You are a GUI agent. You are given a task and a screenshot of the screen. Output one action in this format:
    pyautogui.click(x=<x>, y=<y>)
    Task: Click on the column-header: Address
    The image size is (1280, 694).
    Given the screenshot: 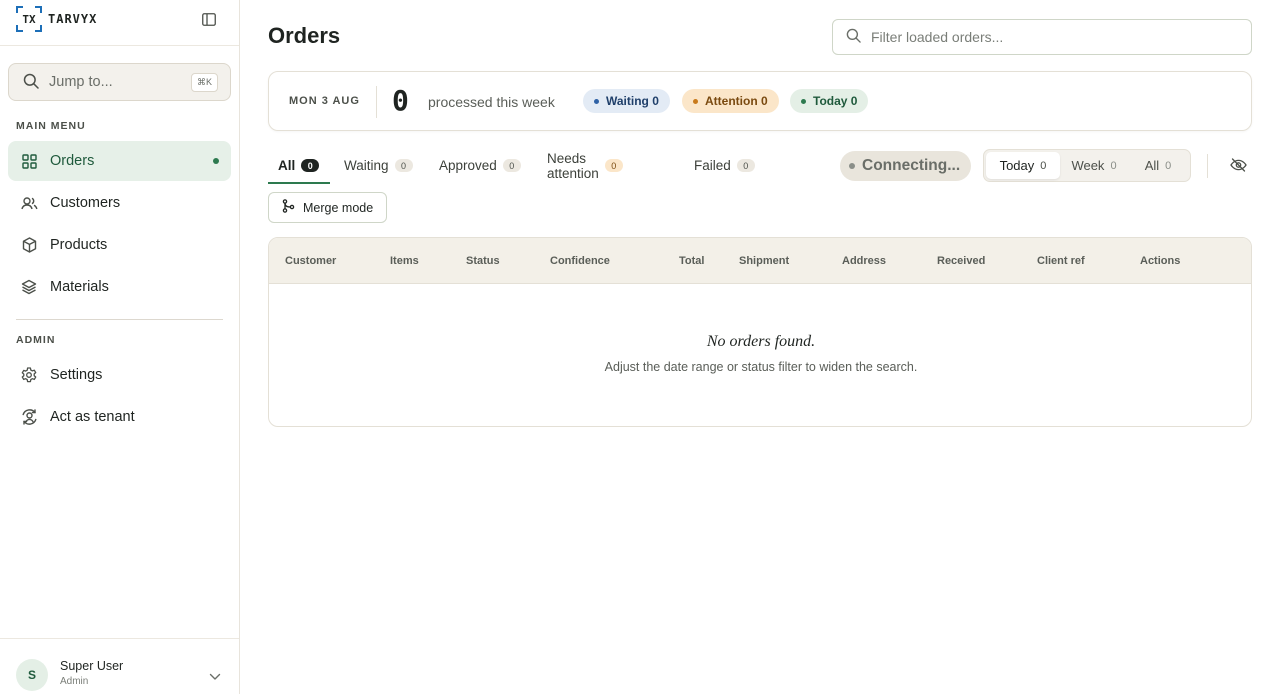 What is the action you would take?
    pyautogui.click(x=864, y=261)
    